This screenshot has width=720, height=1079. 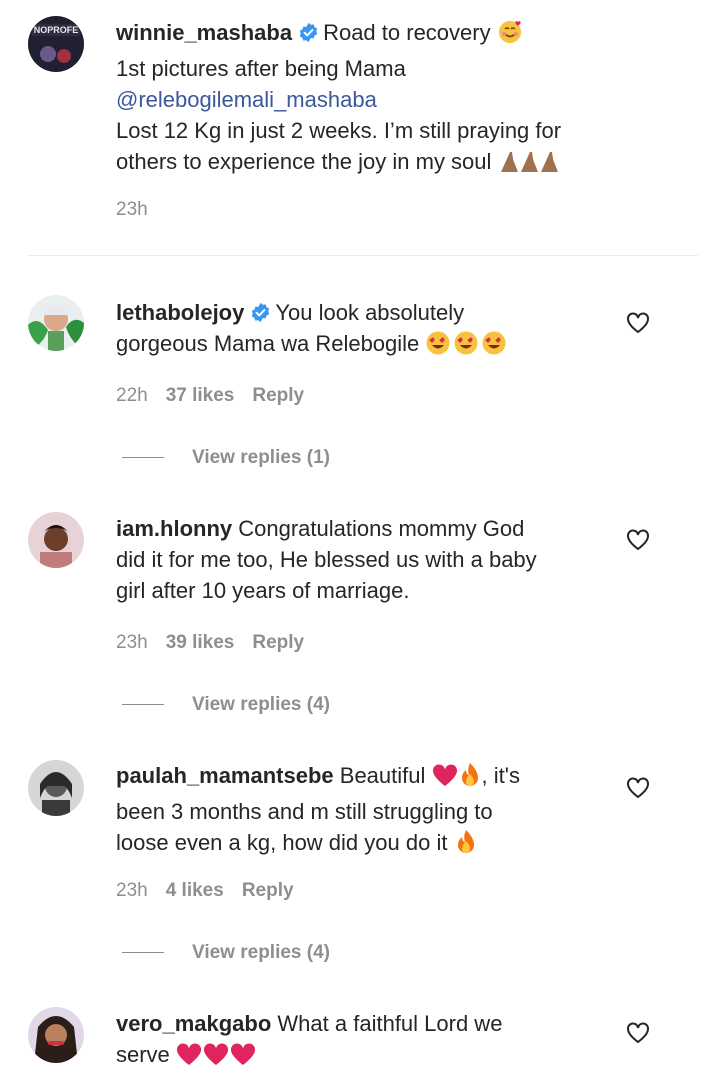 What do you see at coordinates (510, 36) in the screenshot?
I see `smiling-face-with-hearts-icon` at bounding box center [510, 36].